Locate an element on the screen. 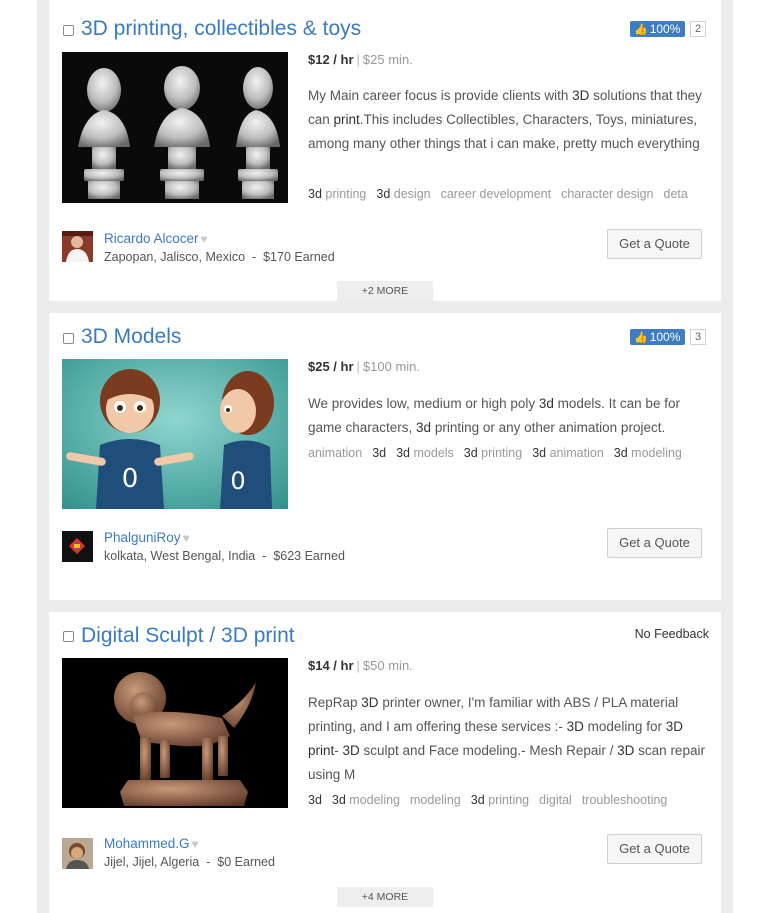 The image size is (768, 913). description-text: RepRap is located at coordinates (335, 702).